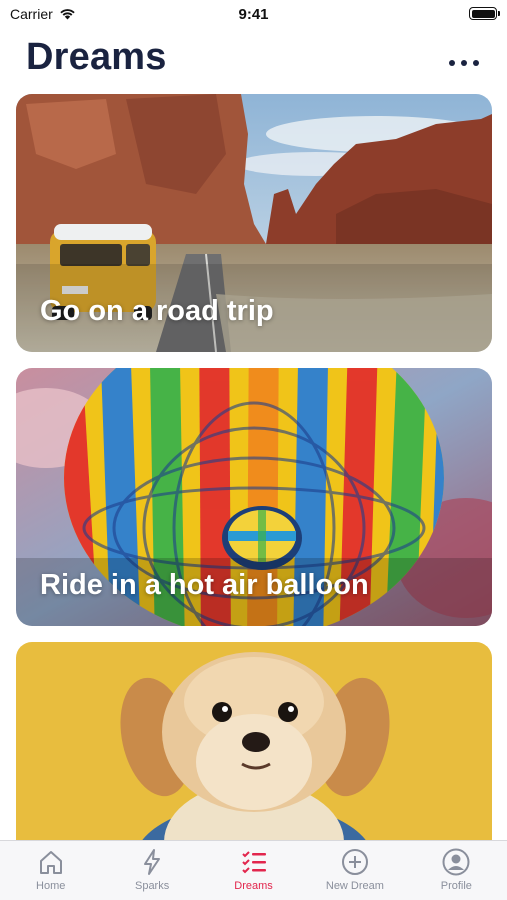 This screenshot has width=507, height=900. I want to click on tab-new-dream: New Dream, so click(354, 870).